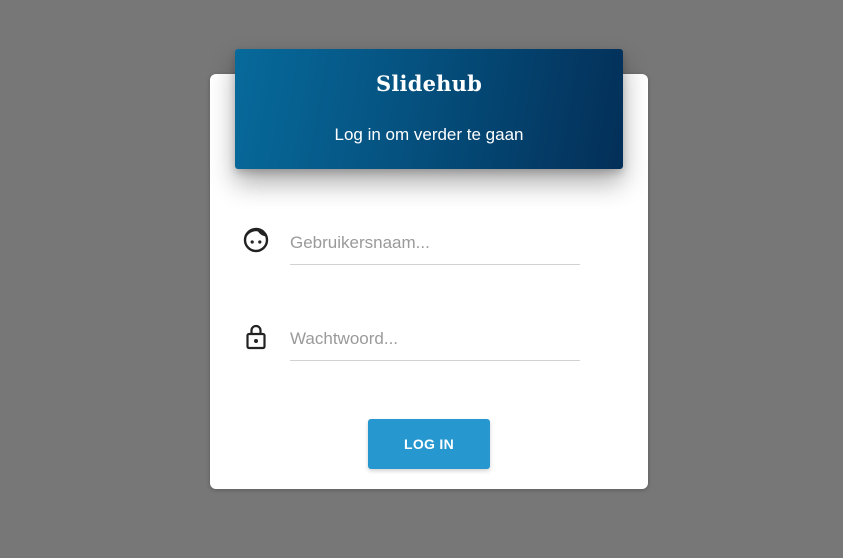 This screenshot has height=558, width=843. I want to click on password-row, so click(412, 340).